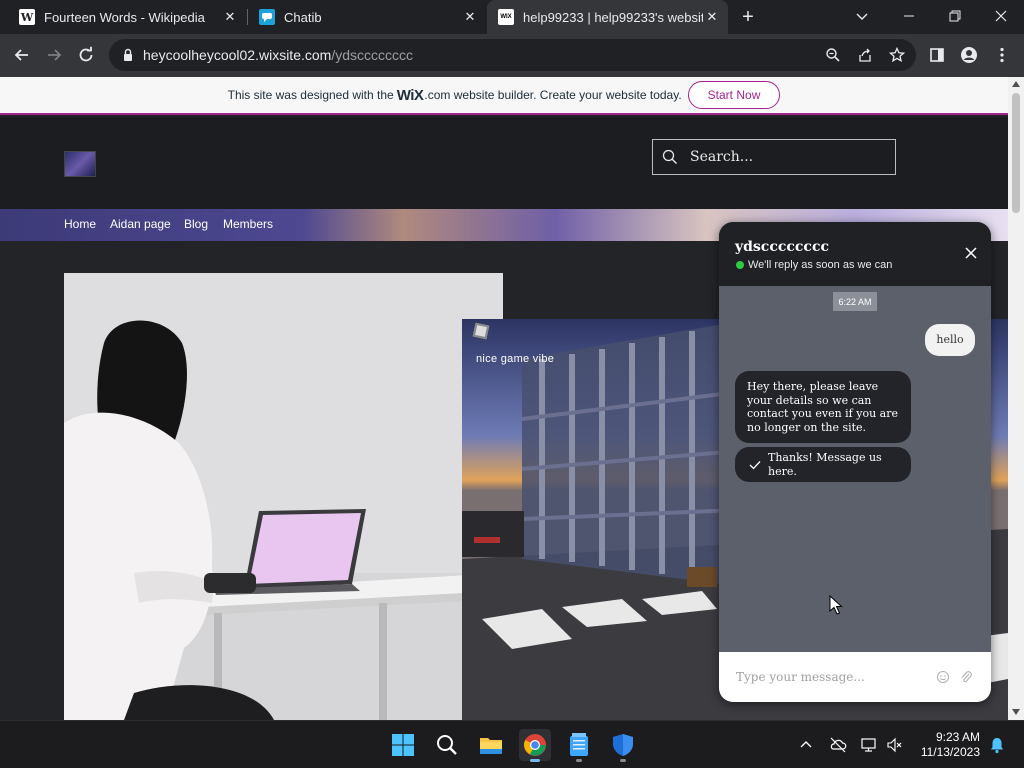 Image resolution: width=1024 pixels, height=768 pixels. Describe the element at coordinates (310, 95) in the screenshot. I see `banner-text: This site was designed with the` at that location.